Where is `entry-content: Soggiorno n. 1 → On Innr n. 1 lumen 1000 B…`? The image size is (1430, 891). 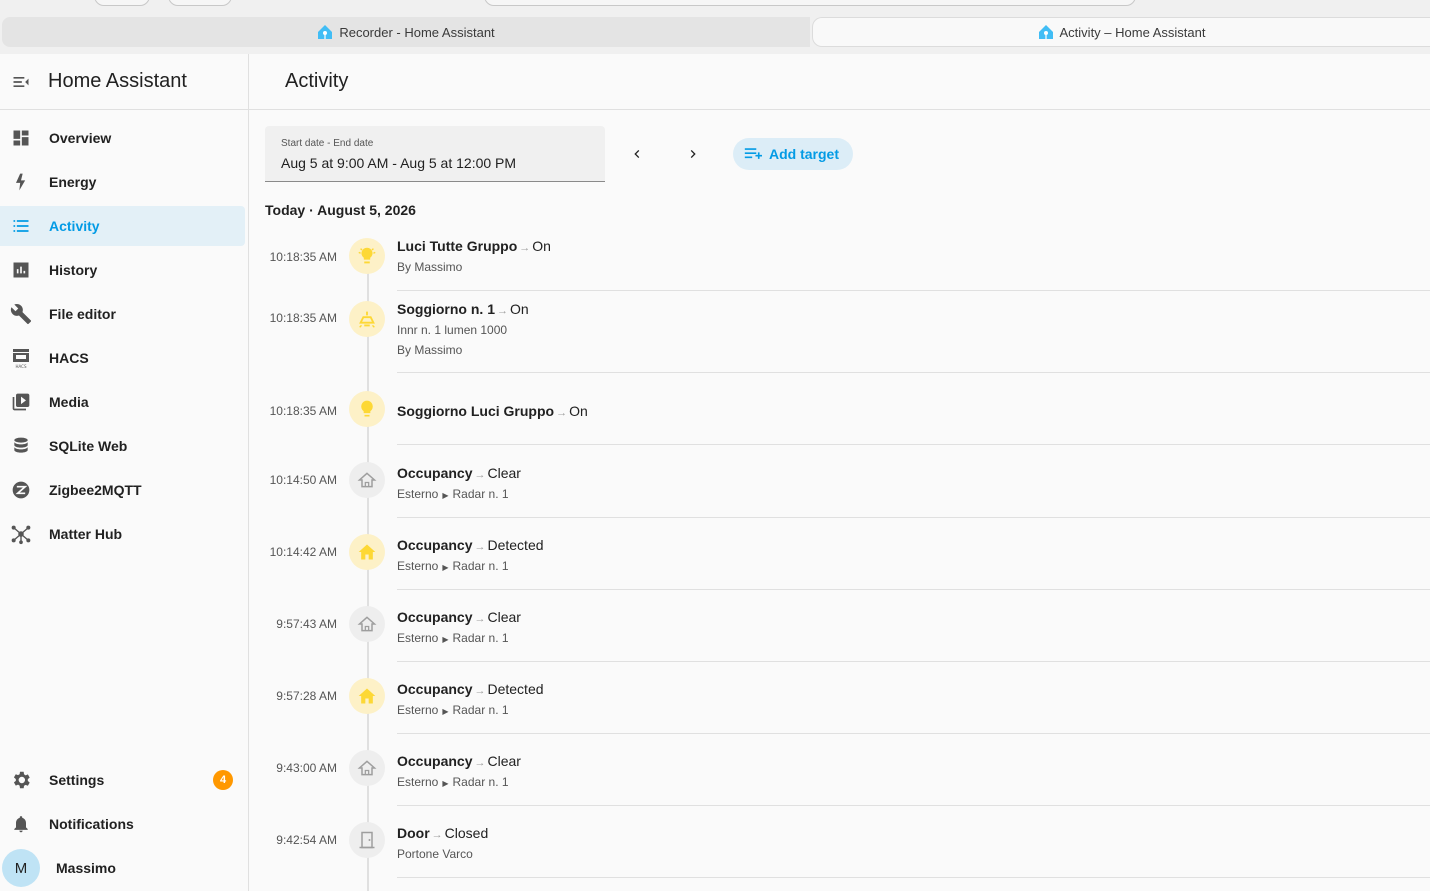
entry-content: Soggiorno n. 1 → On Innr n. 1 lumen 1000 B… is located at coordinates (463, 329).